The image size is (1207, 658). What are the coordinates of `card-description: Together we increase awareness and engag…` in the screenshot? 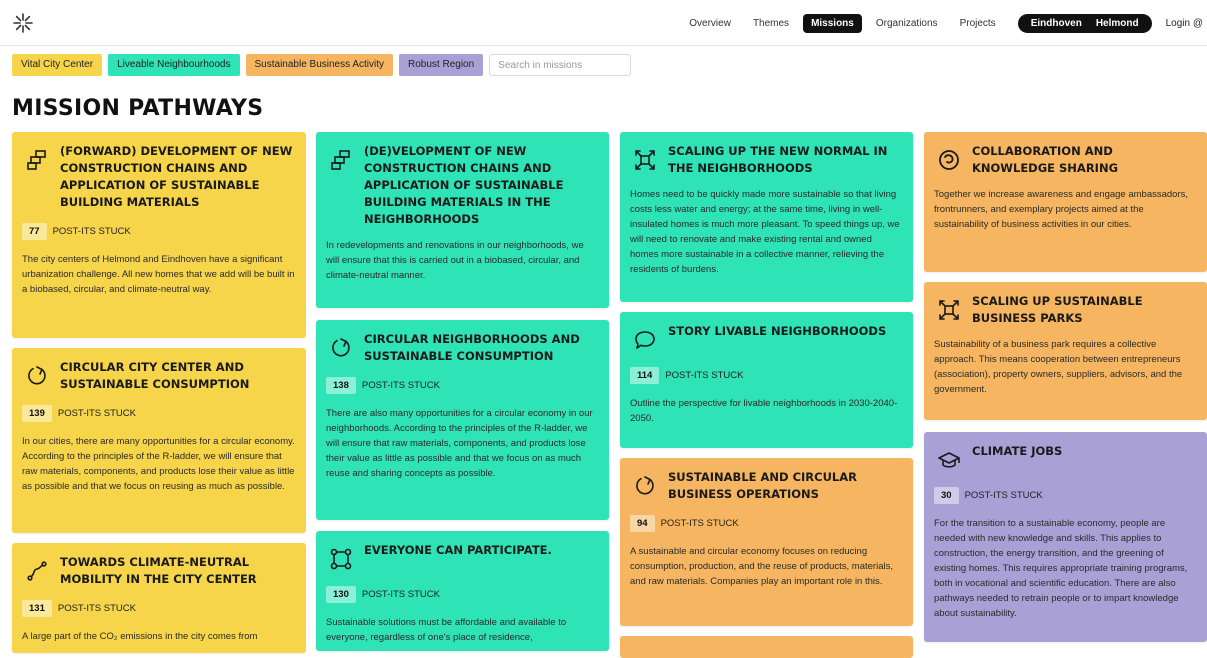 It's located at (1061, 209).